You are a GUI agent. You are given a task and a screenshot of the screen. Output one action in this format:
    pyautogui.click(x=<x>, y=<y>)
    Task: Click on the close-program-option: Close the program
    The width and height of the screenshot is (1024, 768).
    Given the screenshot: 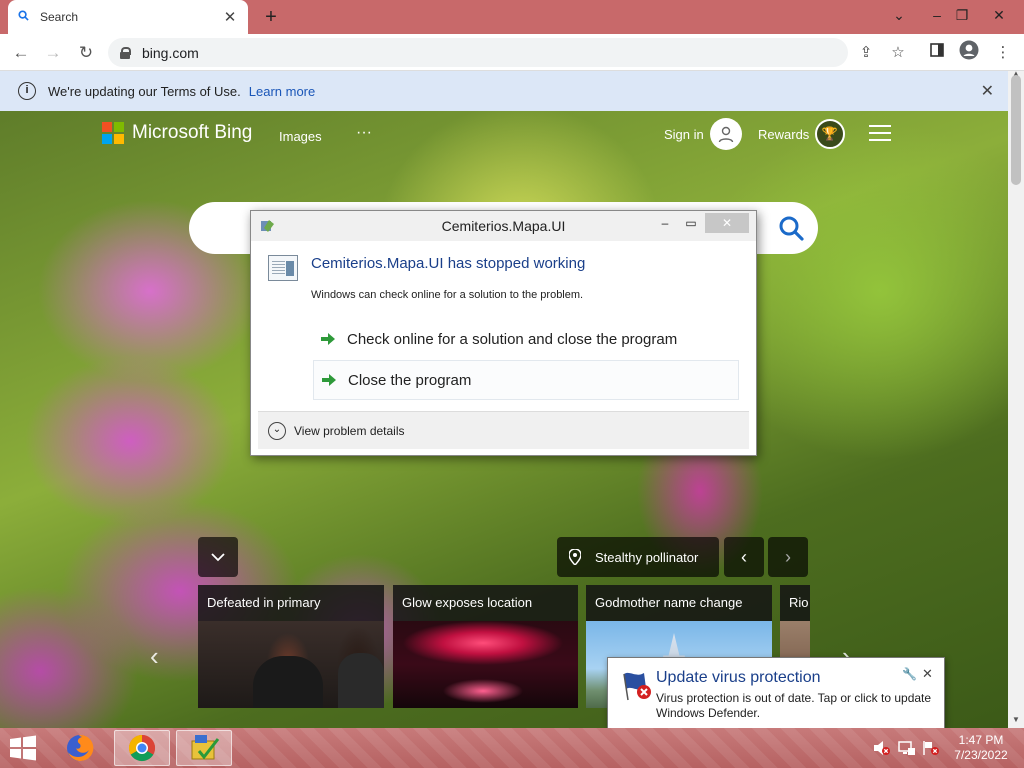 What is the action you would take?
    pyautogui.click(x=526, y=380)
    